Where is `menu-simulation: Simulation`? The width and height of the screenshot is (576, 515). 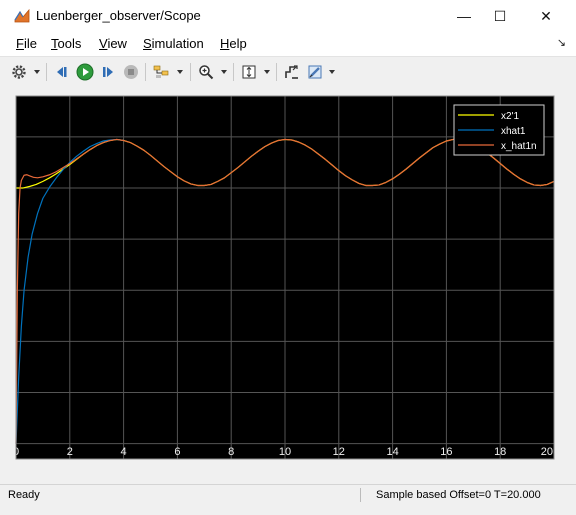 menu-simulation: Simulation is located at coordinates (173, 43).